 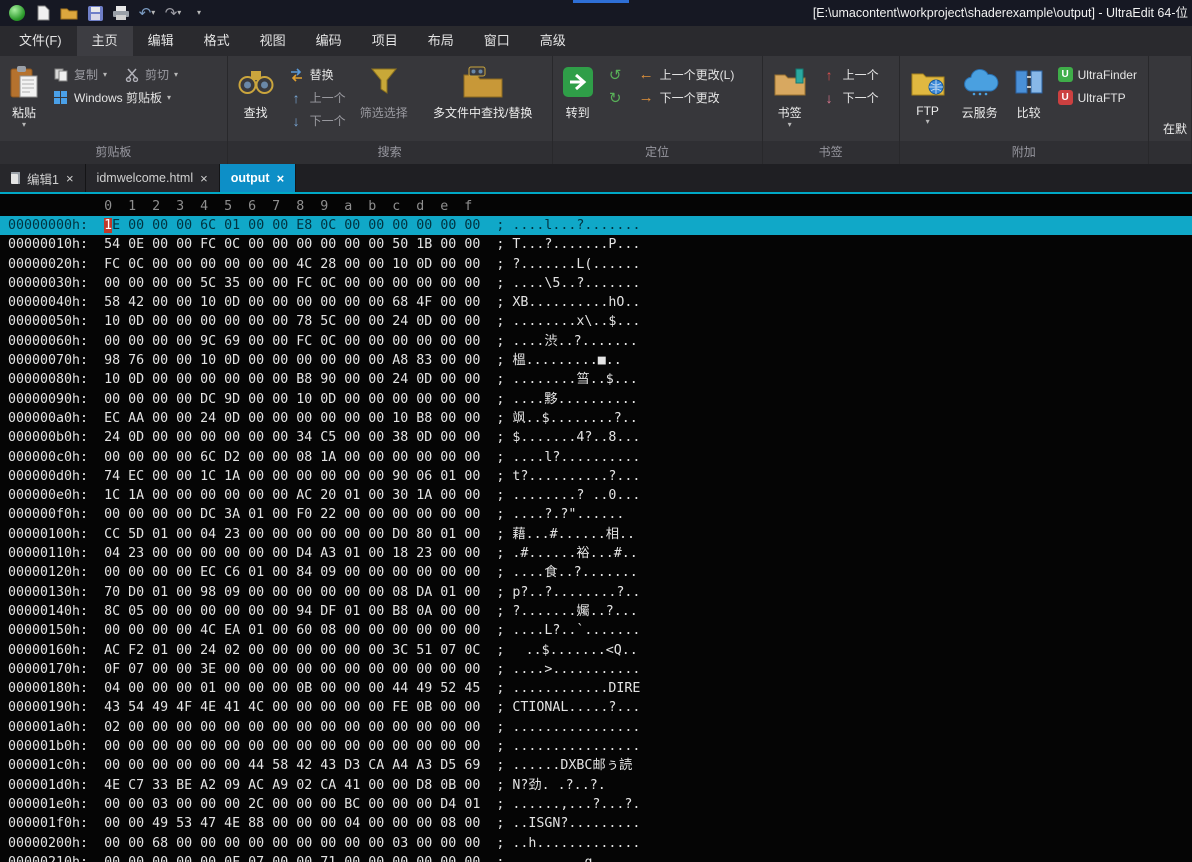 I want to click on document-tab-output: output ×, so click(x=258, y=178).